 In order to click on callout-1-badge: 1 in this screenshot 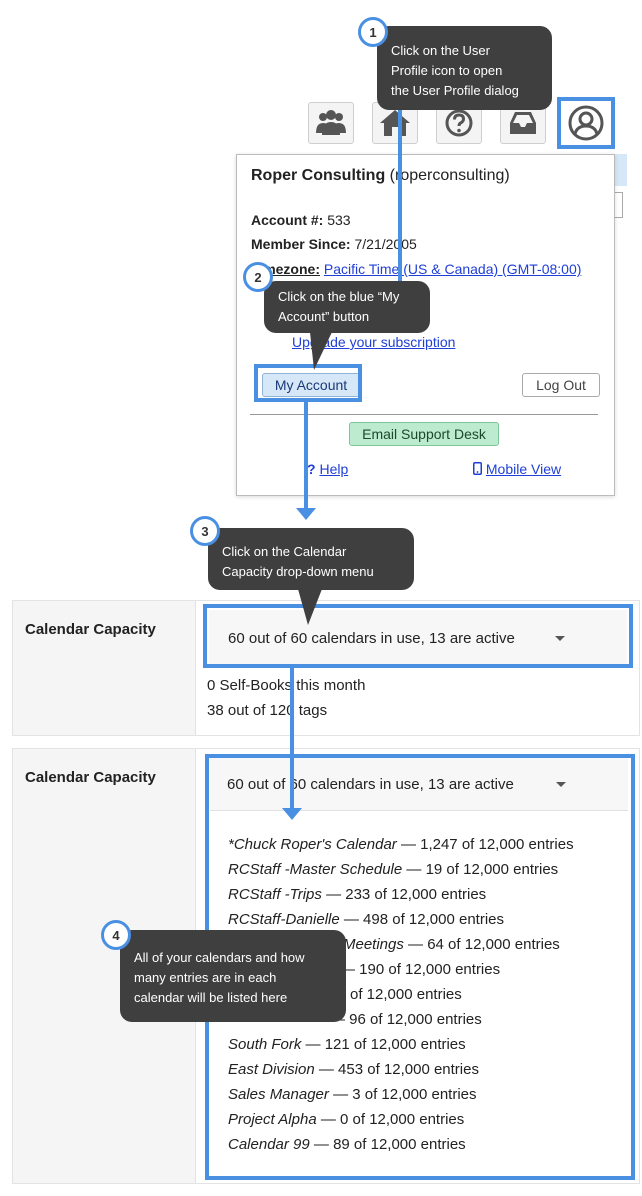, I will do `click(373, 32)`.